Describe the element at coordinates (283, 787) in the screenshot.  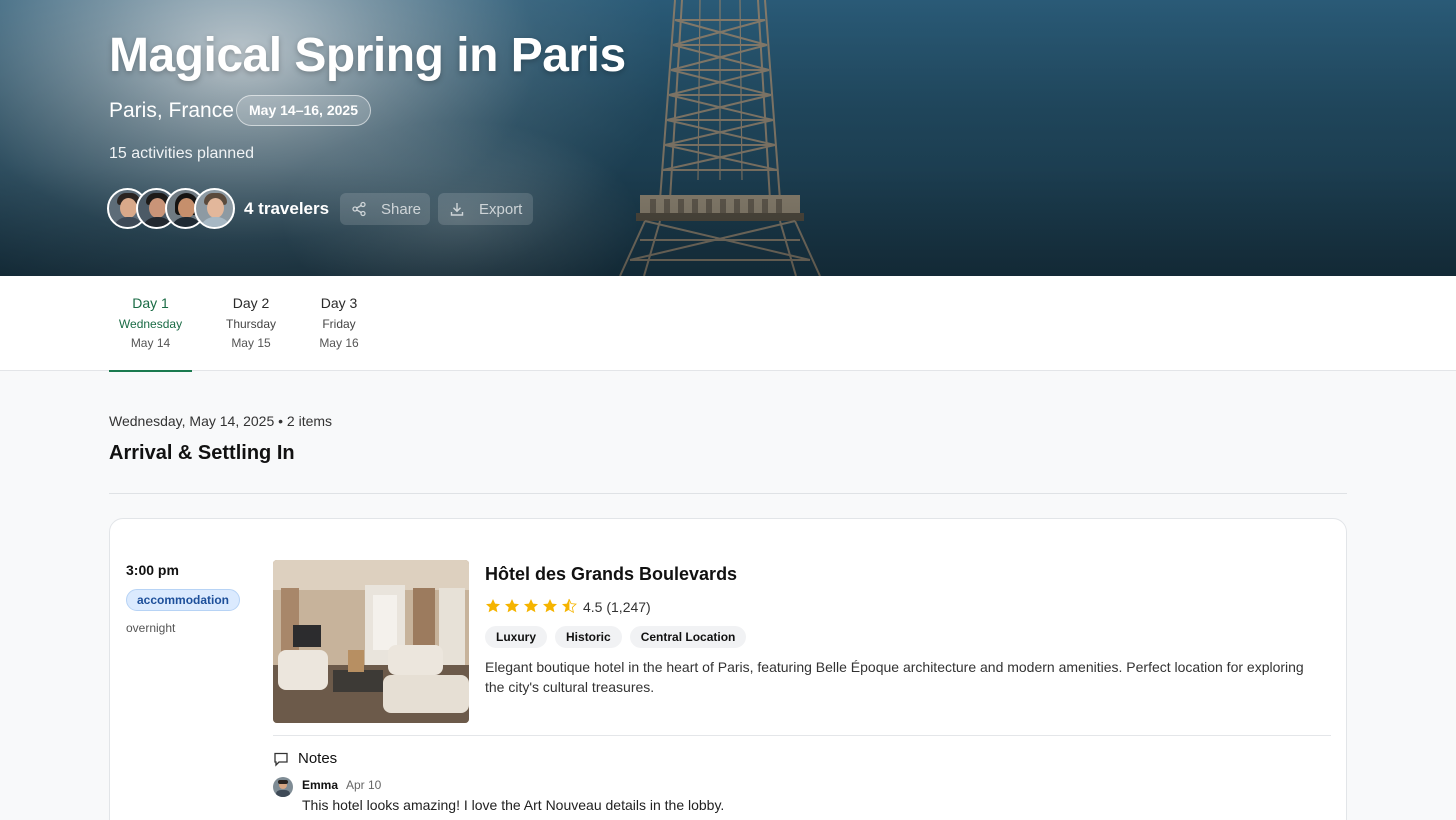
I see `note-author-avatar` at that location.